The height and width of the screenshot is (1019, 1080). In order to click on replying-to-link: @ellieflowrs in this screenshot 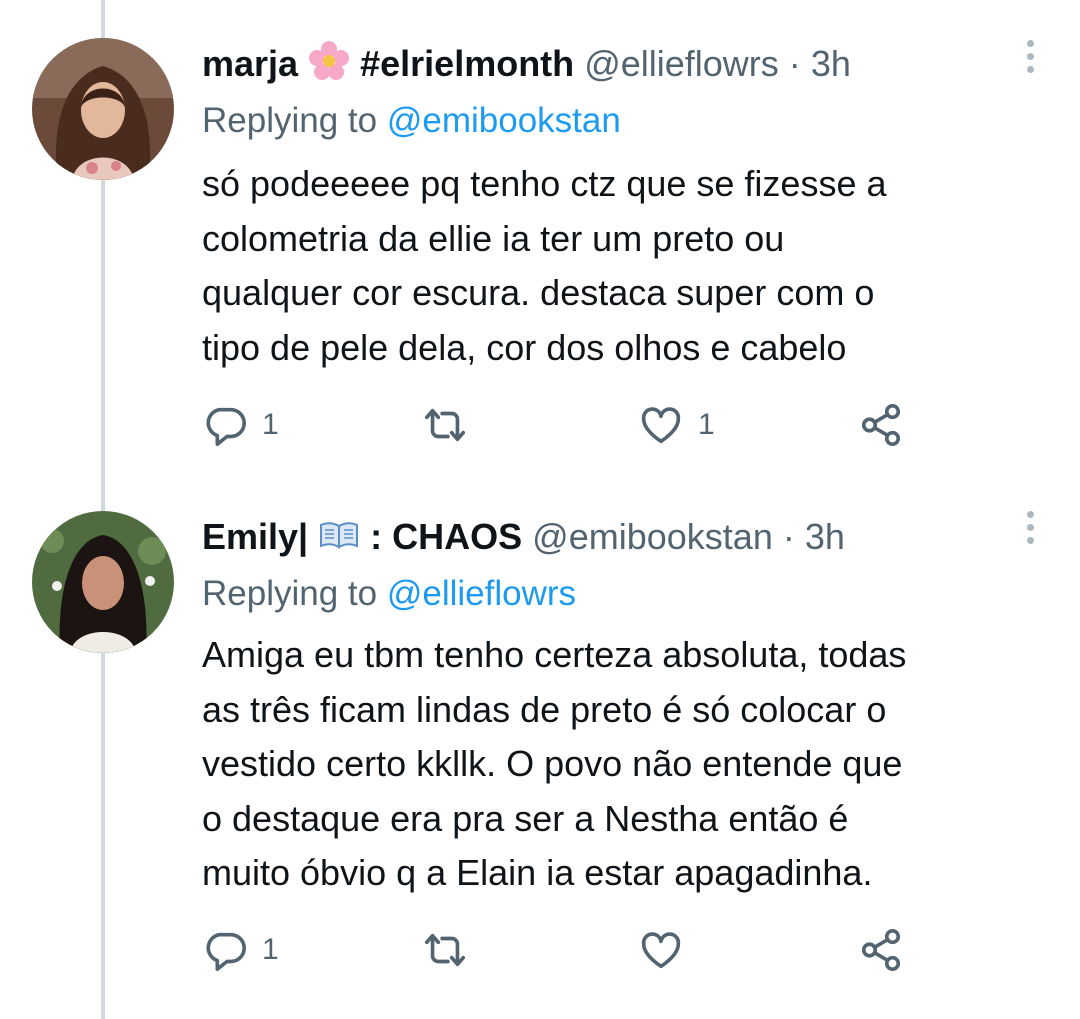, I will do `click(481, 593)`.